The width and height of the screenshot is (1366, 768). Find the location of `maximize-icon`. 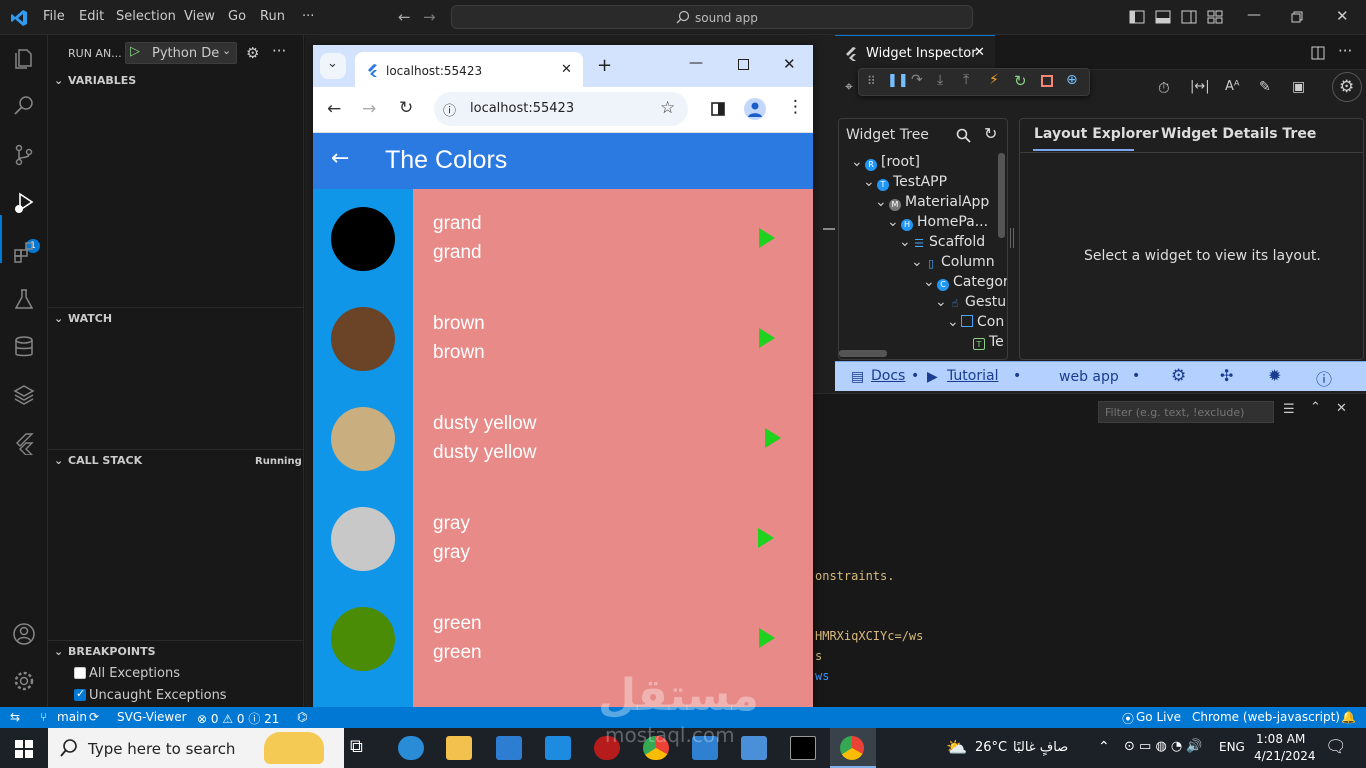

maximize-icon is located at coordinates (743, 64).